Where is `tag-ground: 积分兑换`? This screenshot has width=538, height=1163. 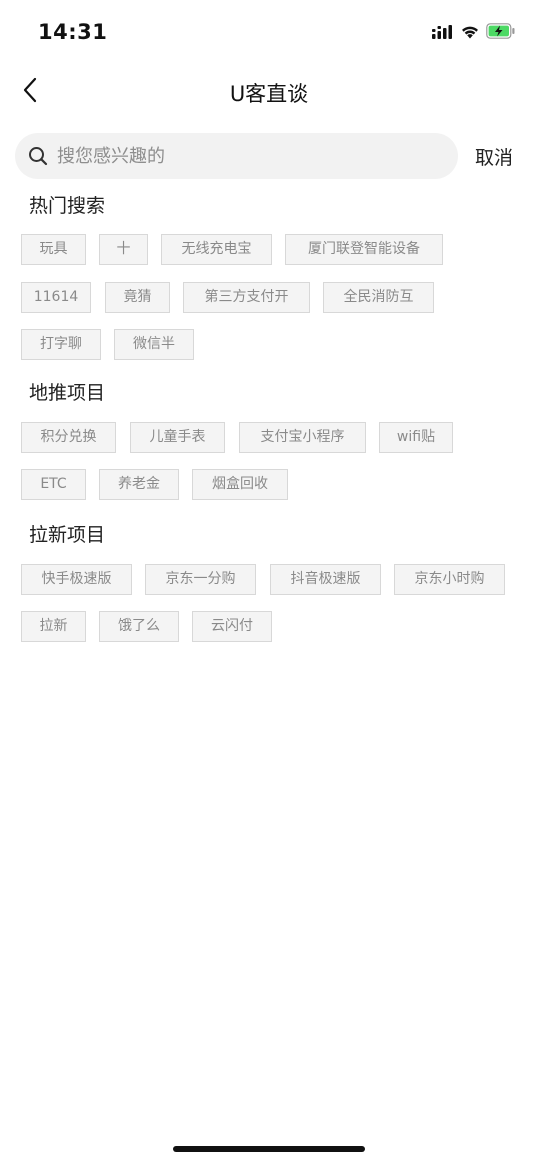
tag-ground: 积分兑换 is located at coordinates (68, 437).